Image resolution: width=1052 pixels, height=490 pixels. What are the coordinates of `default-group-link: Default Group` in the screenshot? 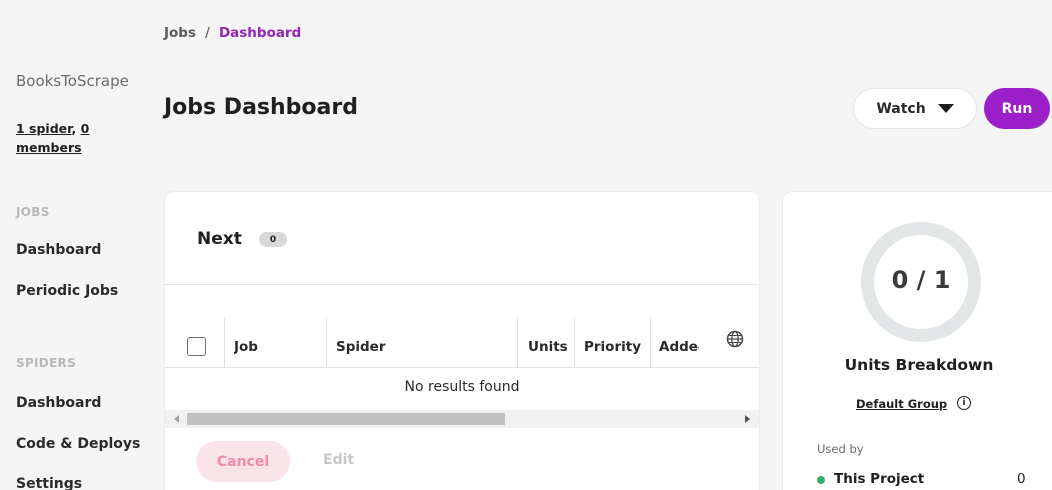 It's located at (901, 404).